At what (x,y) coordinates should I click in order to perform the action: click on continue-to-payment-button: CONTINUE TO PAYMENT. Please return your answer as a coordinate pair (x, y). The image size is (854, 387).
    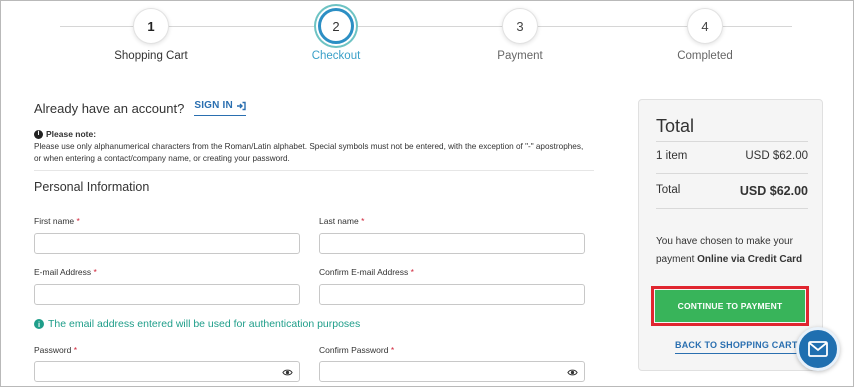
    Looking at the image, I should click on (730, 306).